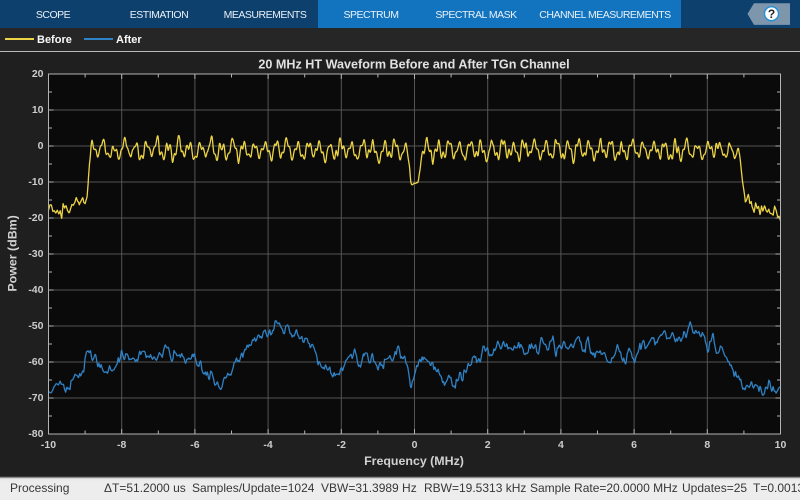 This screenshot has height=500, width=800. I want to click on svg-text: Updates=25, so click(714, 488).